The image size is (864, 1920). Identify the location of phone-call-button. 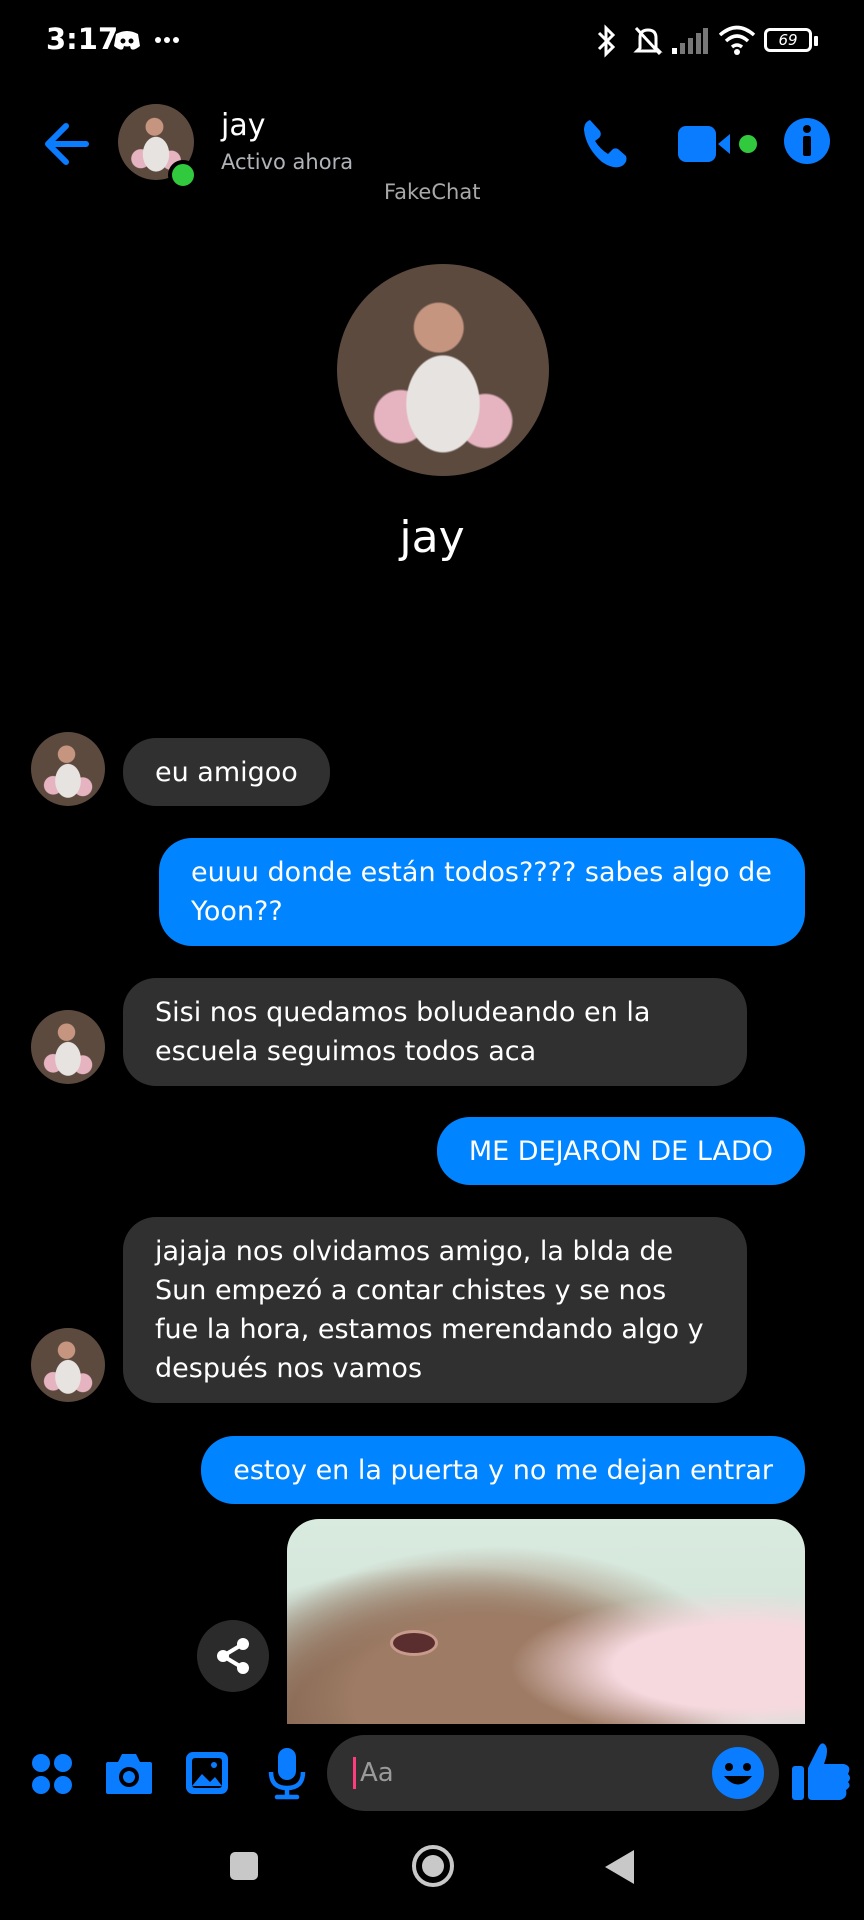
(606, 144).